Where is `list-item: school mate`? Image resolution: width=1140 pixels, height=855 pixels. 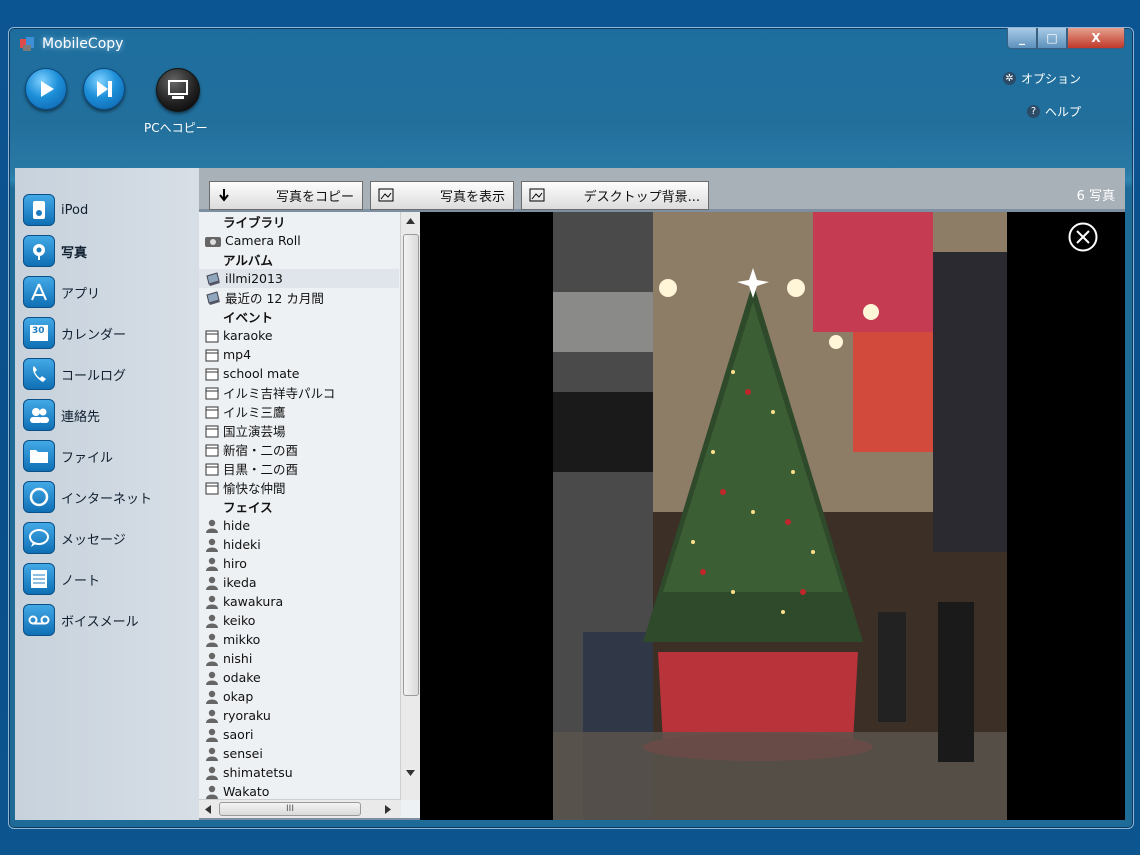 list-item: school mate is located at coordinates (299, 373).